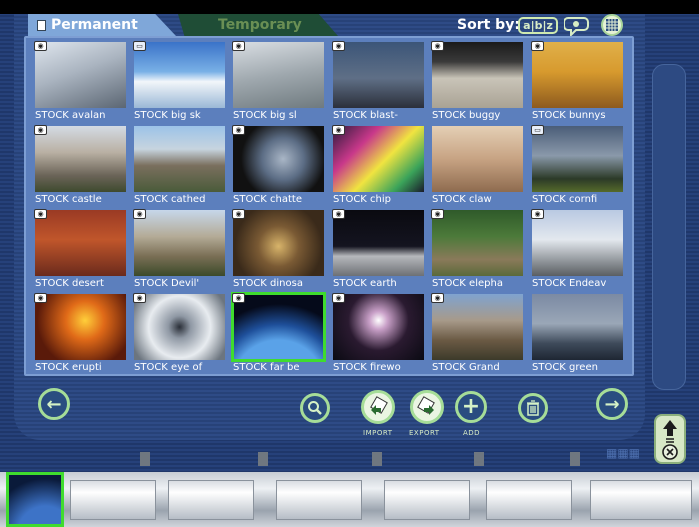 The height and width of the screenshot is (527, 699). Describe the element at coordinates (268, 283) in the screenshot. I see `thumbnail-caption: STOCK dinosa` at that location.